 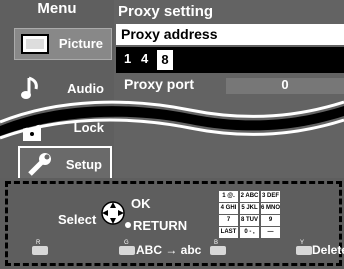 What do you see at coordinates (169, 34) in the screenshot?
I see `proxy-address-label: Proxy address` at bounding box center [169, 34].